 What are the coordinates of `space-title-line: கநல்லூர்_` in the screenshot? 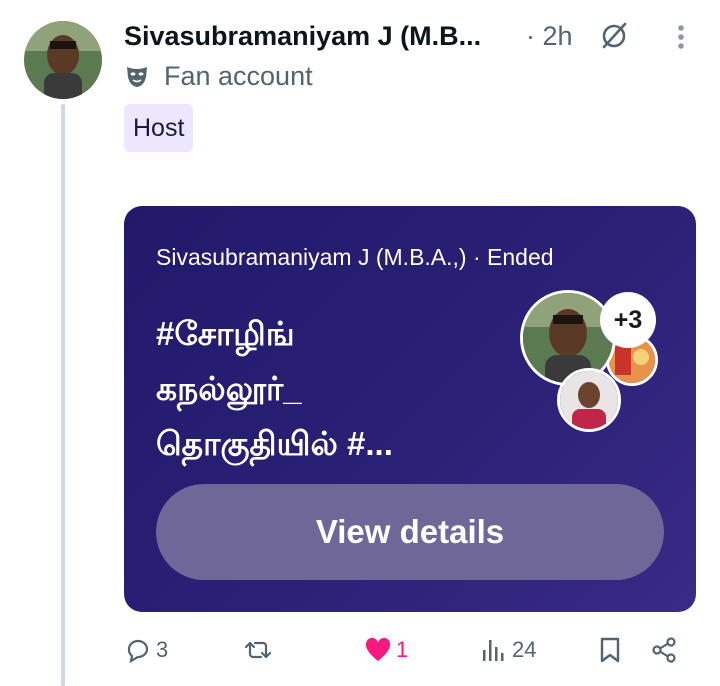 It's located at (229, 388).